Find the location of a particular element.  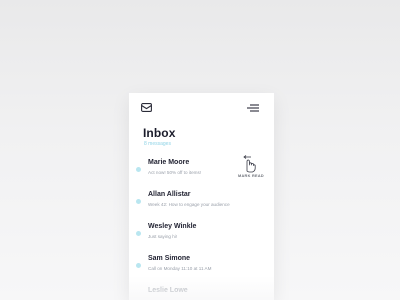

swipe-left-gesture-icon is located at coordinates (249, 164).